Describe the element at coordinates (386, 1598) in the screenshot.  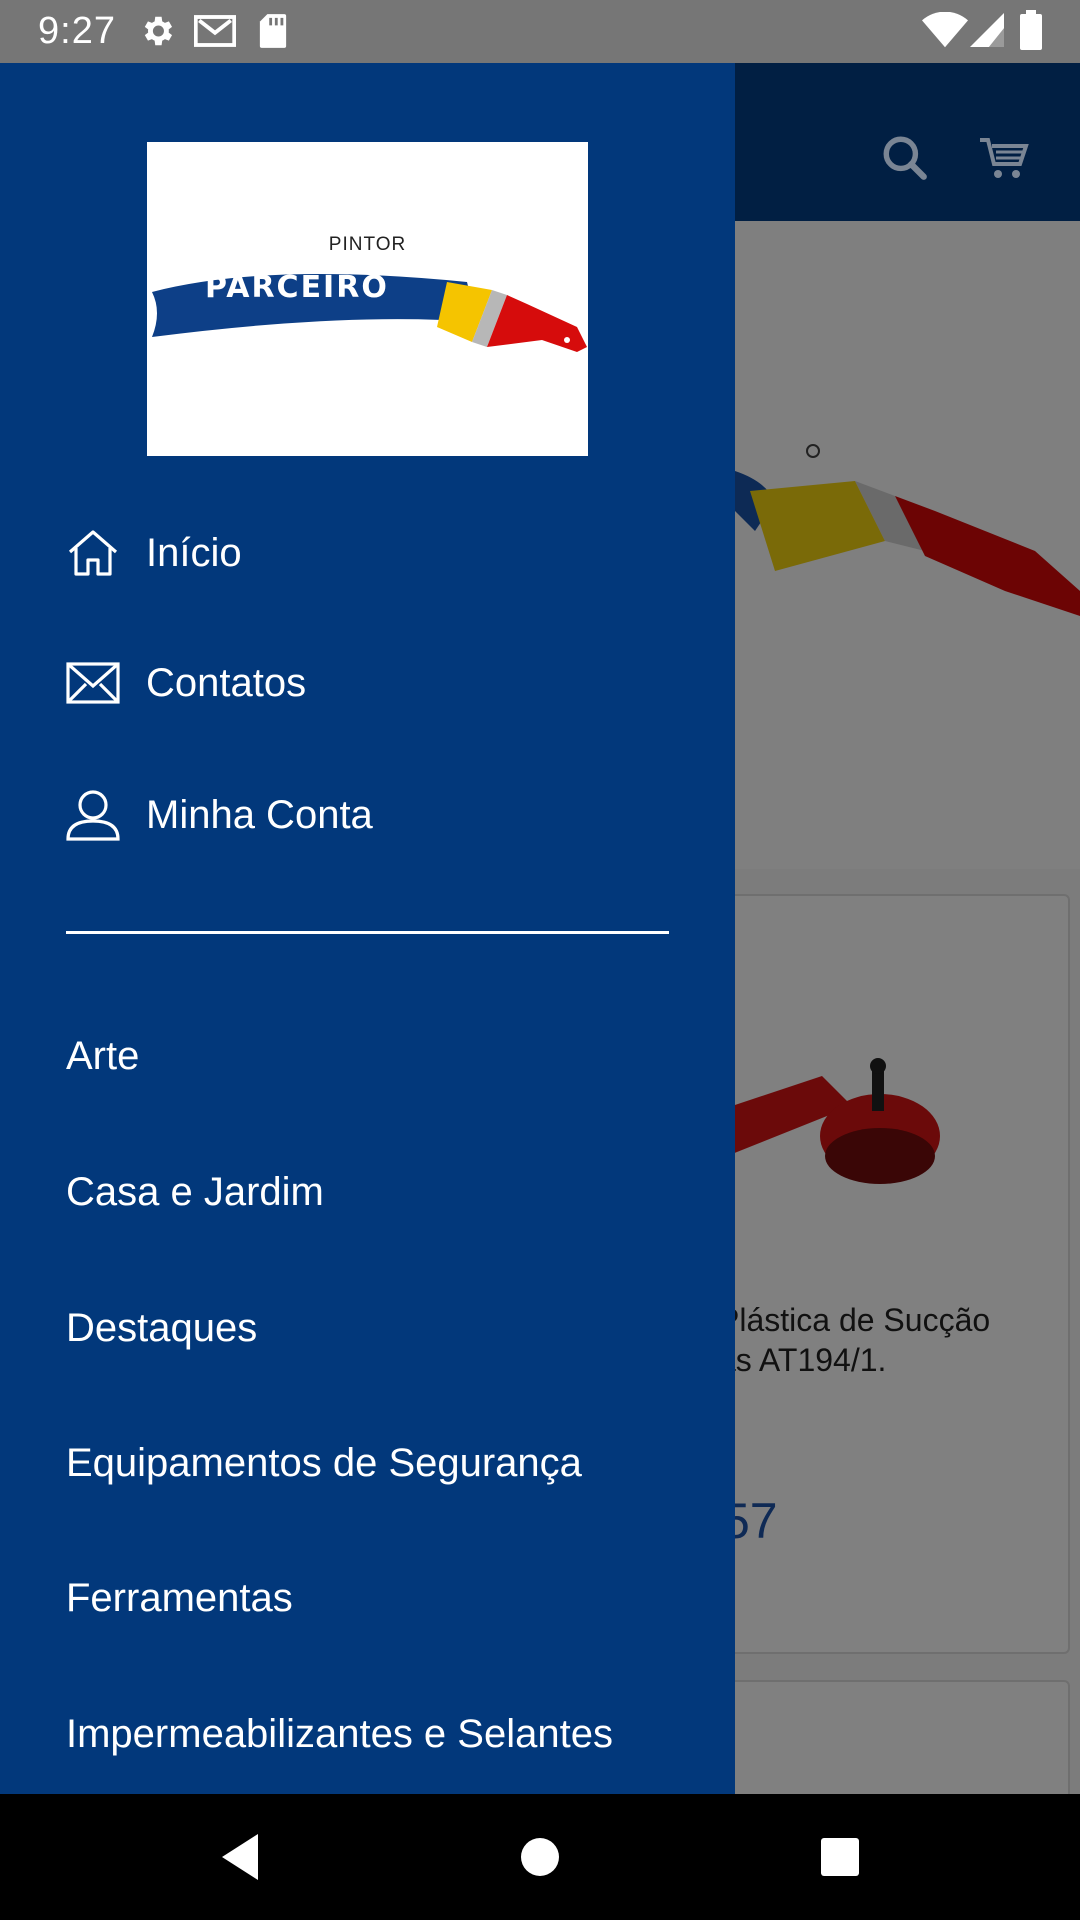
I see `category-ferramentas: Ferramentas` at that location.